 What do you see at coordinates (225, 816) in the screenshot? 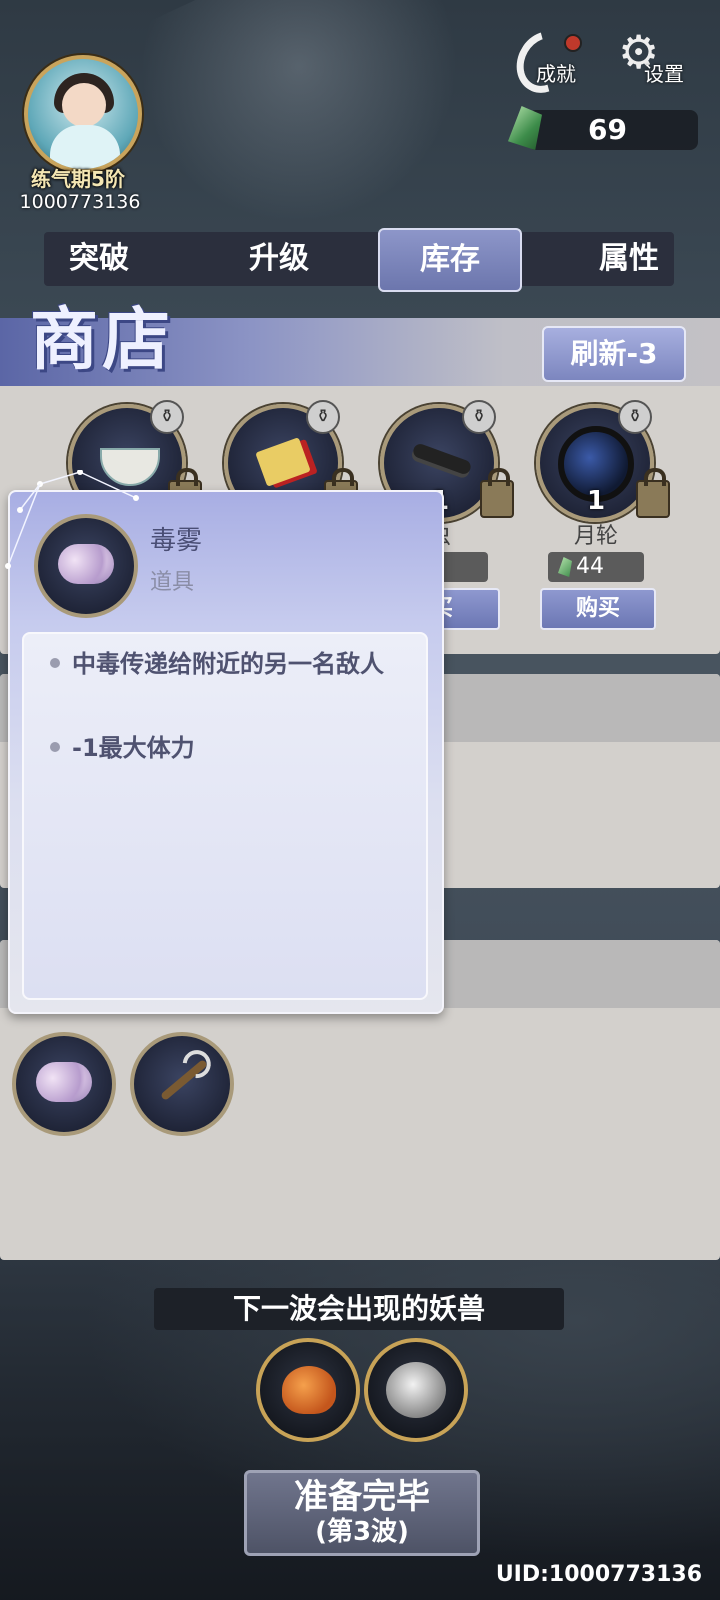
I see `tooltip-description: 中毒传递给附近的另一名敌人 -1最大体力` at bounding box center [225, 816].